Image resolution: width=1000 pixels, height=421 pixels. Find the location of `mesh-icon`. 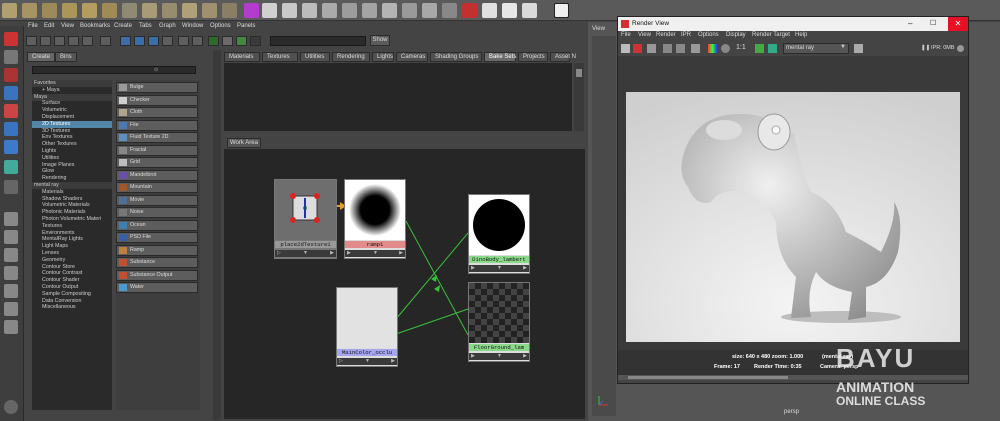

mesh-icon is located at coordinates (129, 10).